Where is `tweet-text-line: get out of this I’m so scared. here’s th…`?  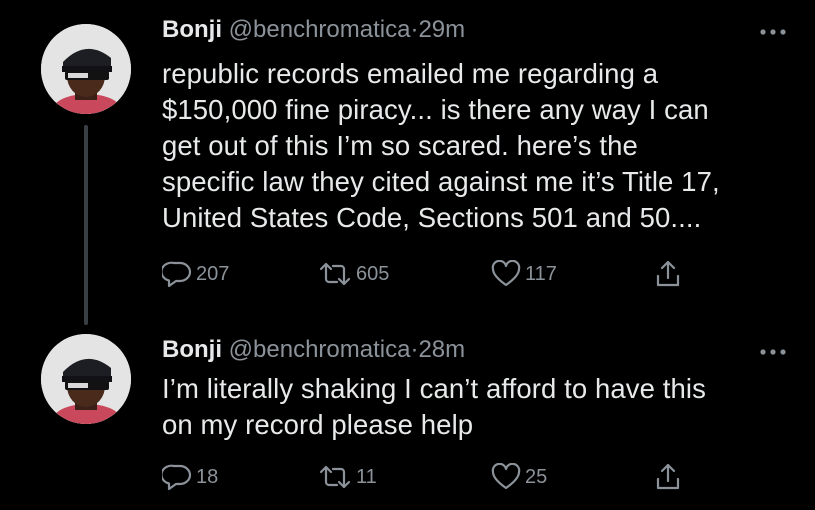
tweet-text-line: get out of this I’m so scared. here’s th… is located at coordinates (400, 145).